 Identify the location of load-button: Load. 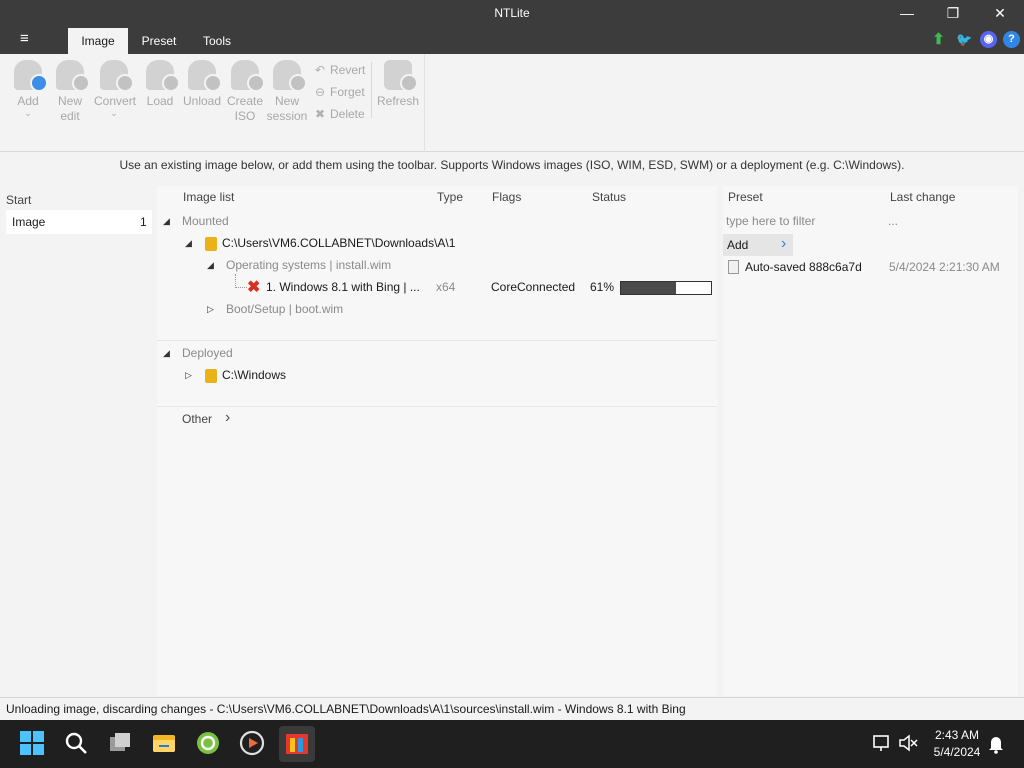
(160, 84).